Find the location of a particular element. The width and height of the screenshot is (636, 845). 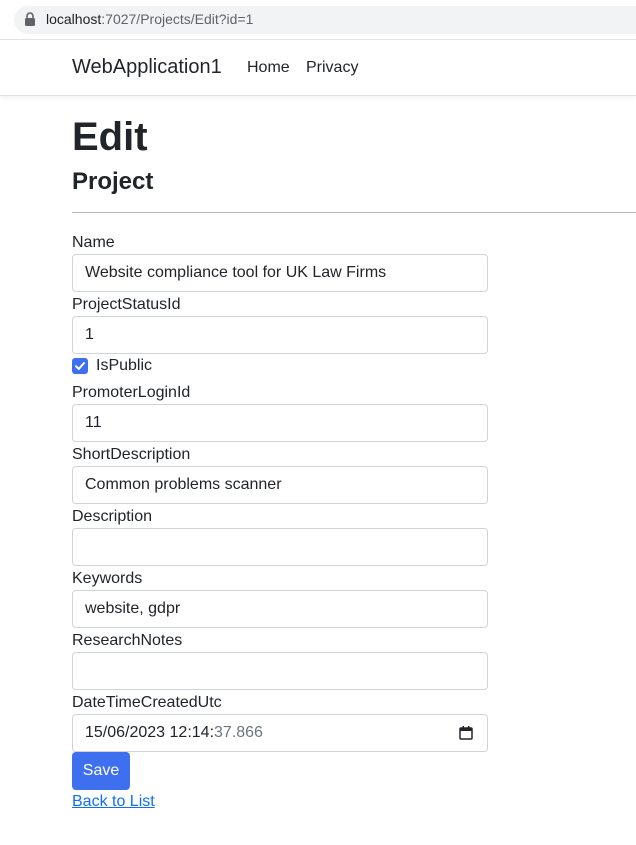

datetime-value: 15/06/2023 12:14: is located at coordinates (150, 732).